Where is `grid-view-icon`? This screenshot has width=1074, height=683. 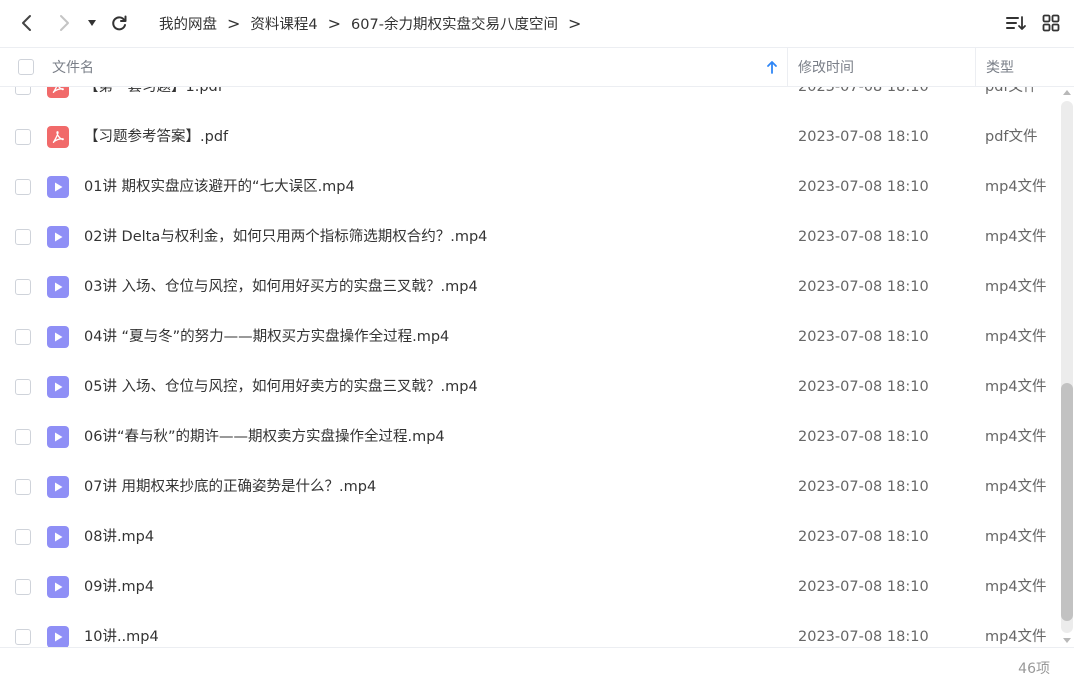
grid-view-icon is located at coordinates (1051, 23).